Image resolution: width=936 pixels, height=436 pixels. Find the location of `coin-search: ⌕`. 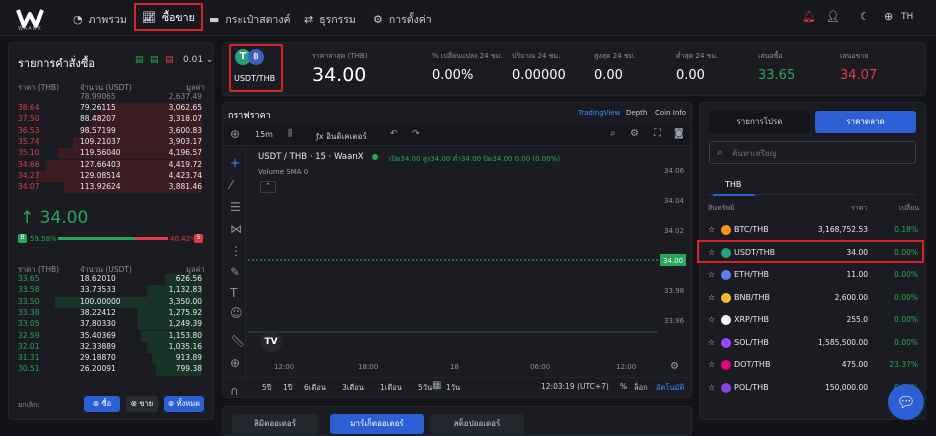

coin-search: ⌕ is located at coordinates (812, 152).